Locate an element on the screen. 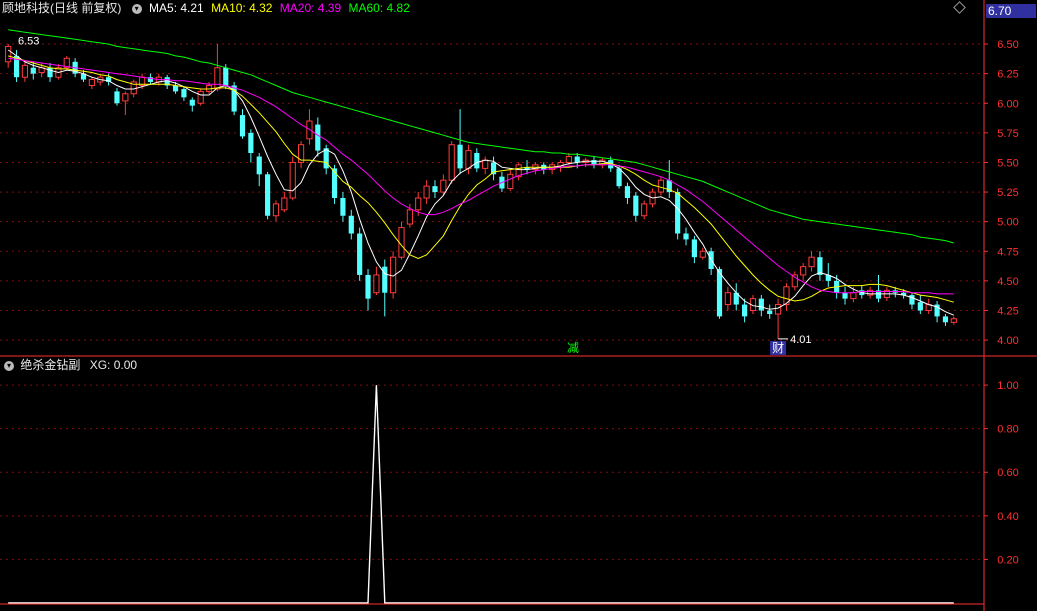 This screenshot has height=611, width=1037. jian-marker: 减 is located at coordinates (573, 348).